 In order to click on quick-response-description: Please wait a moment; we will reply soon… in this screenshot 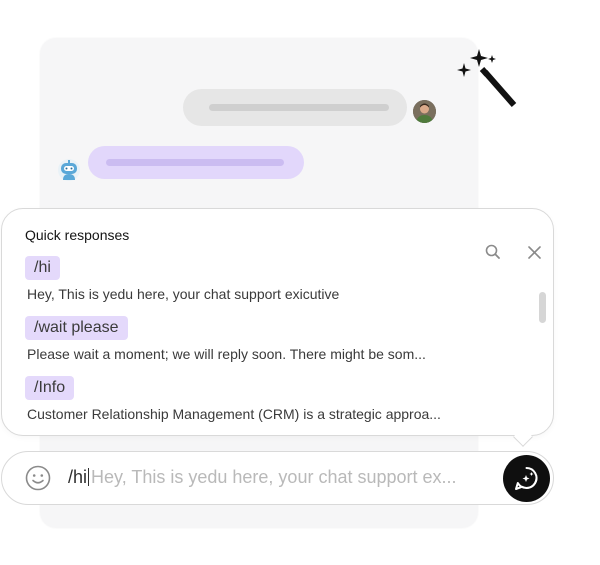, I will do `click(226, 354)`.